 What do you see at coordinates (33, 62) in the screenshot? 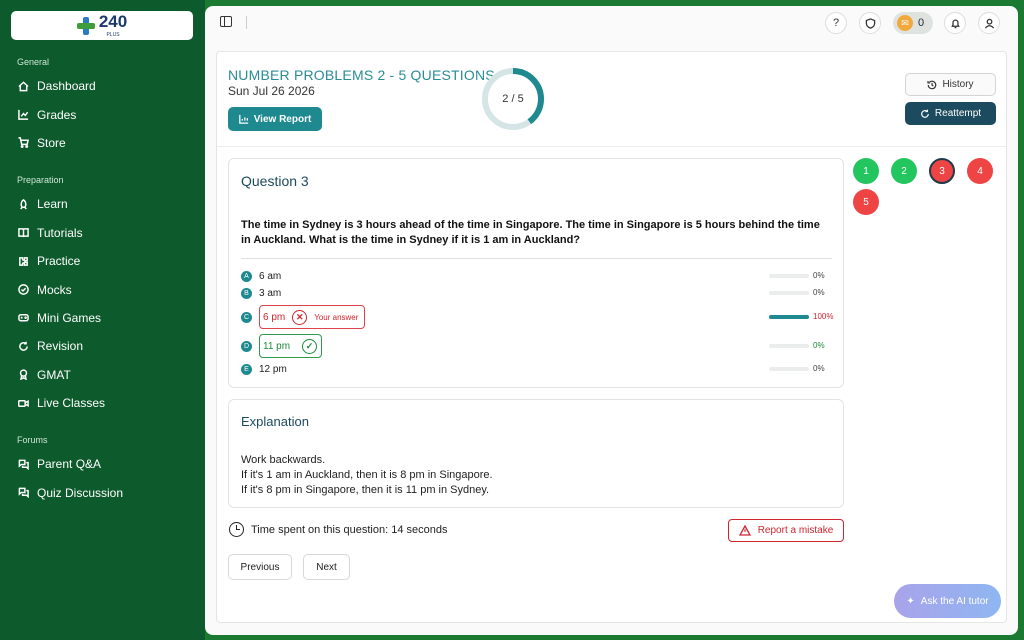
I see `sidebar-section-general: General` at bounding box center [33, 62].